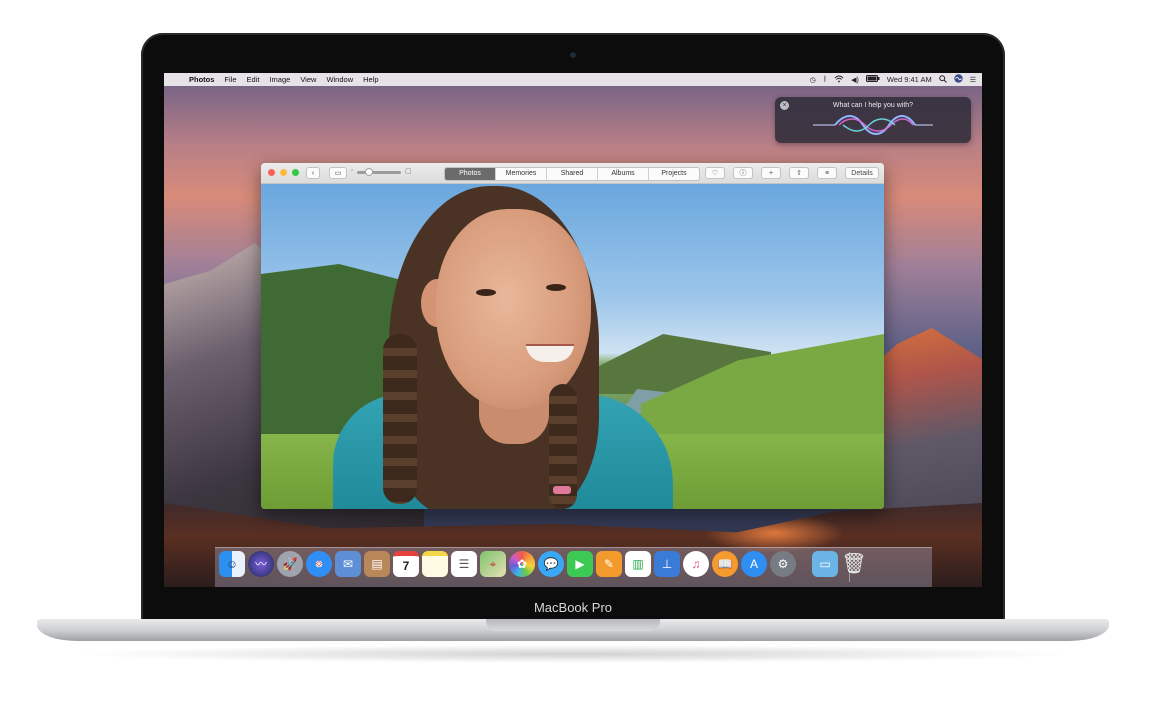 Image resolution: width=1156 pixels, height=717 pixels. I want to click on calendar-day: 7, so click(406, 566).